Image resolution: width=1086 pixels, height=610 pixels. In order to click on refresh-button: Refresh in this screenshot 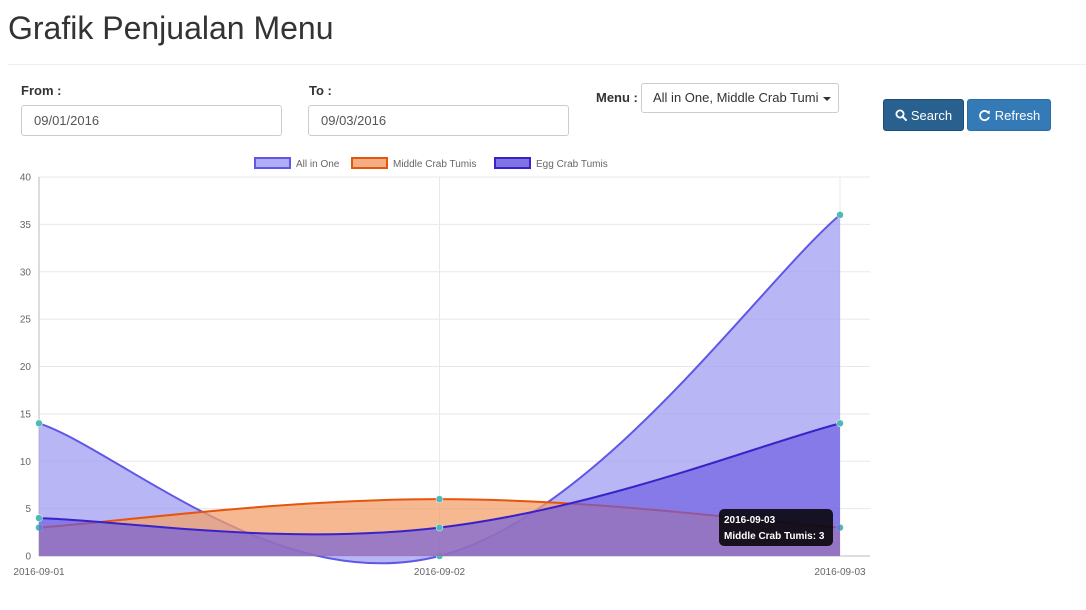, I will do `click(1009, 115)`.